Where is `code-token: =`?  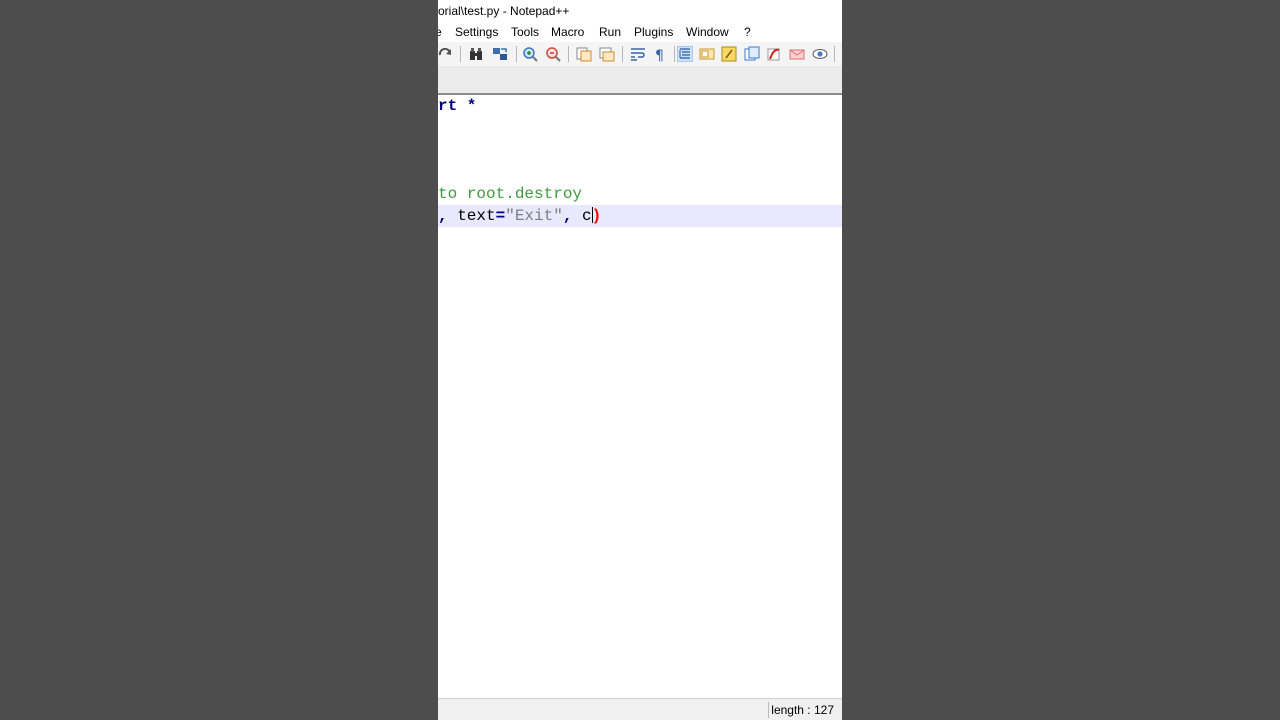
code-token: = is located at coordinates (500, 216).